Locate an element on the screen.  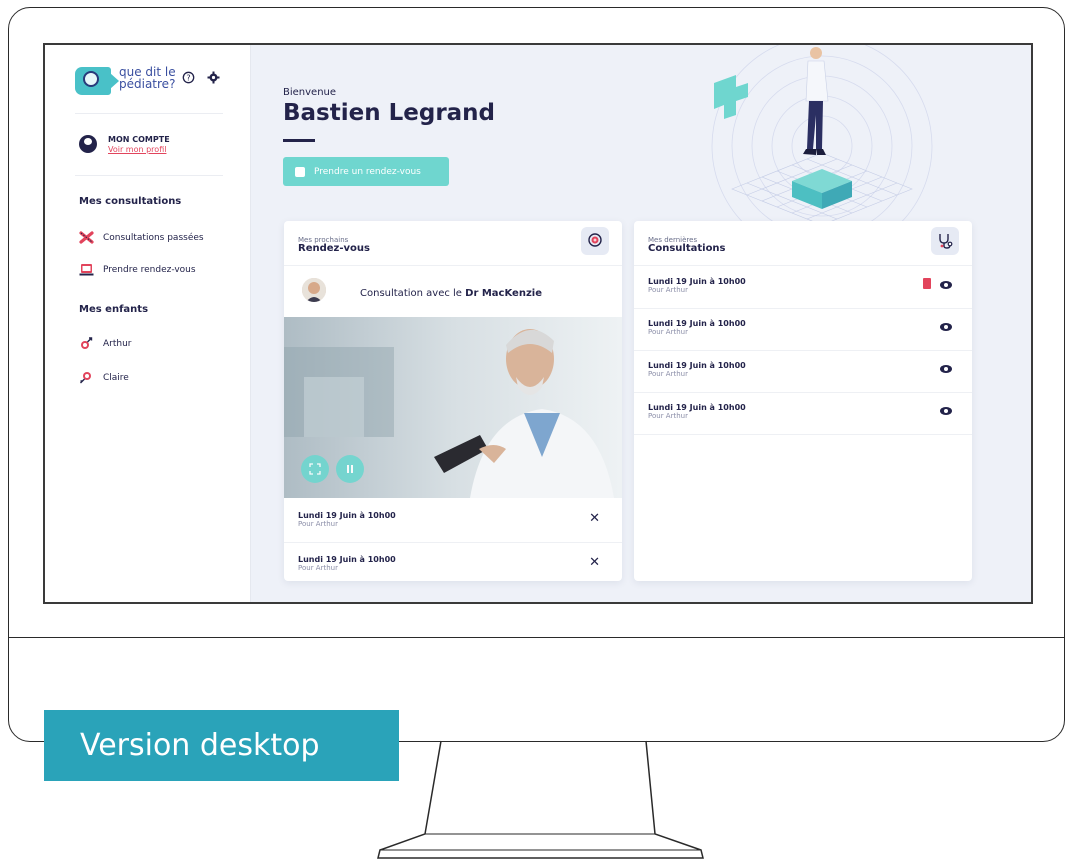
sidebar-item-label: Claire is located at coordinates (116, 377).